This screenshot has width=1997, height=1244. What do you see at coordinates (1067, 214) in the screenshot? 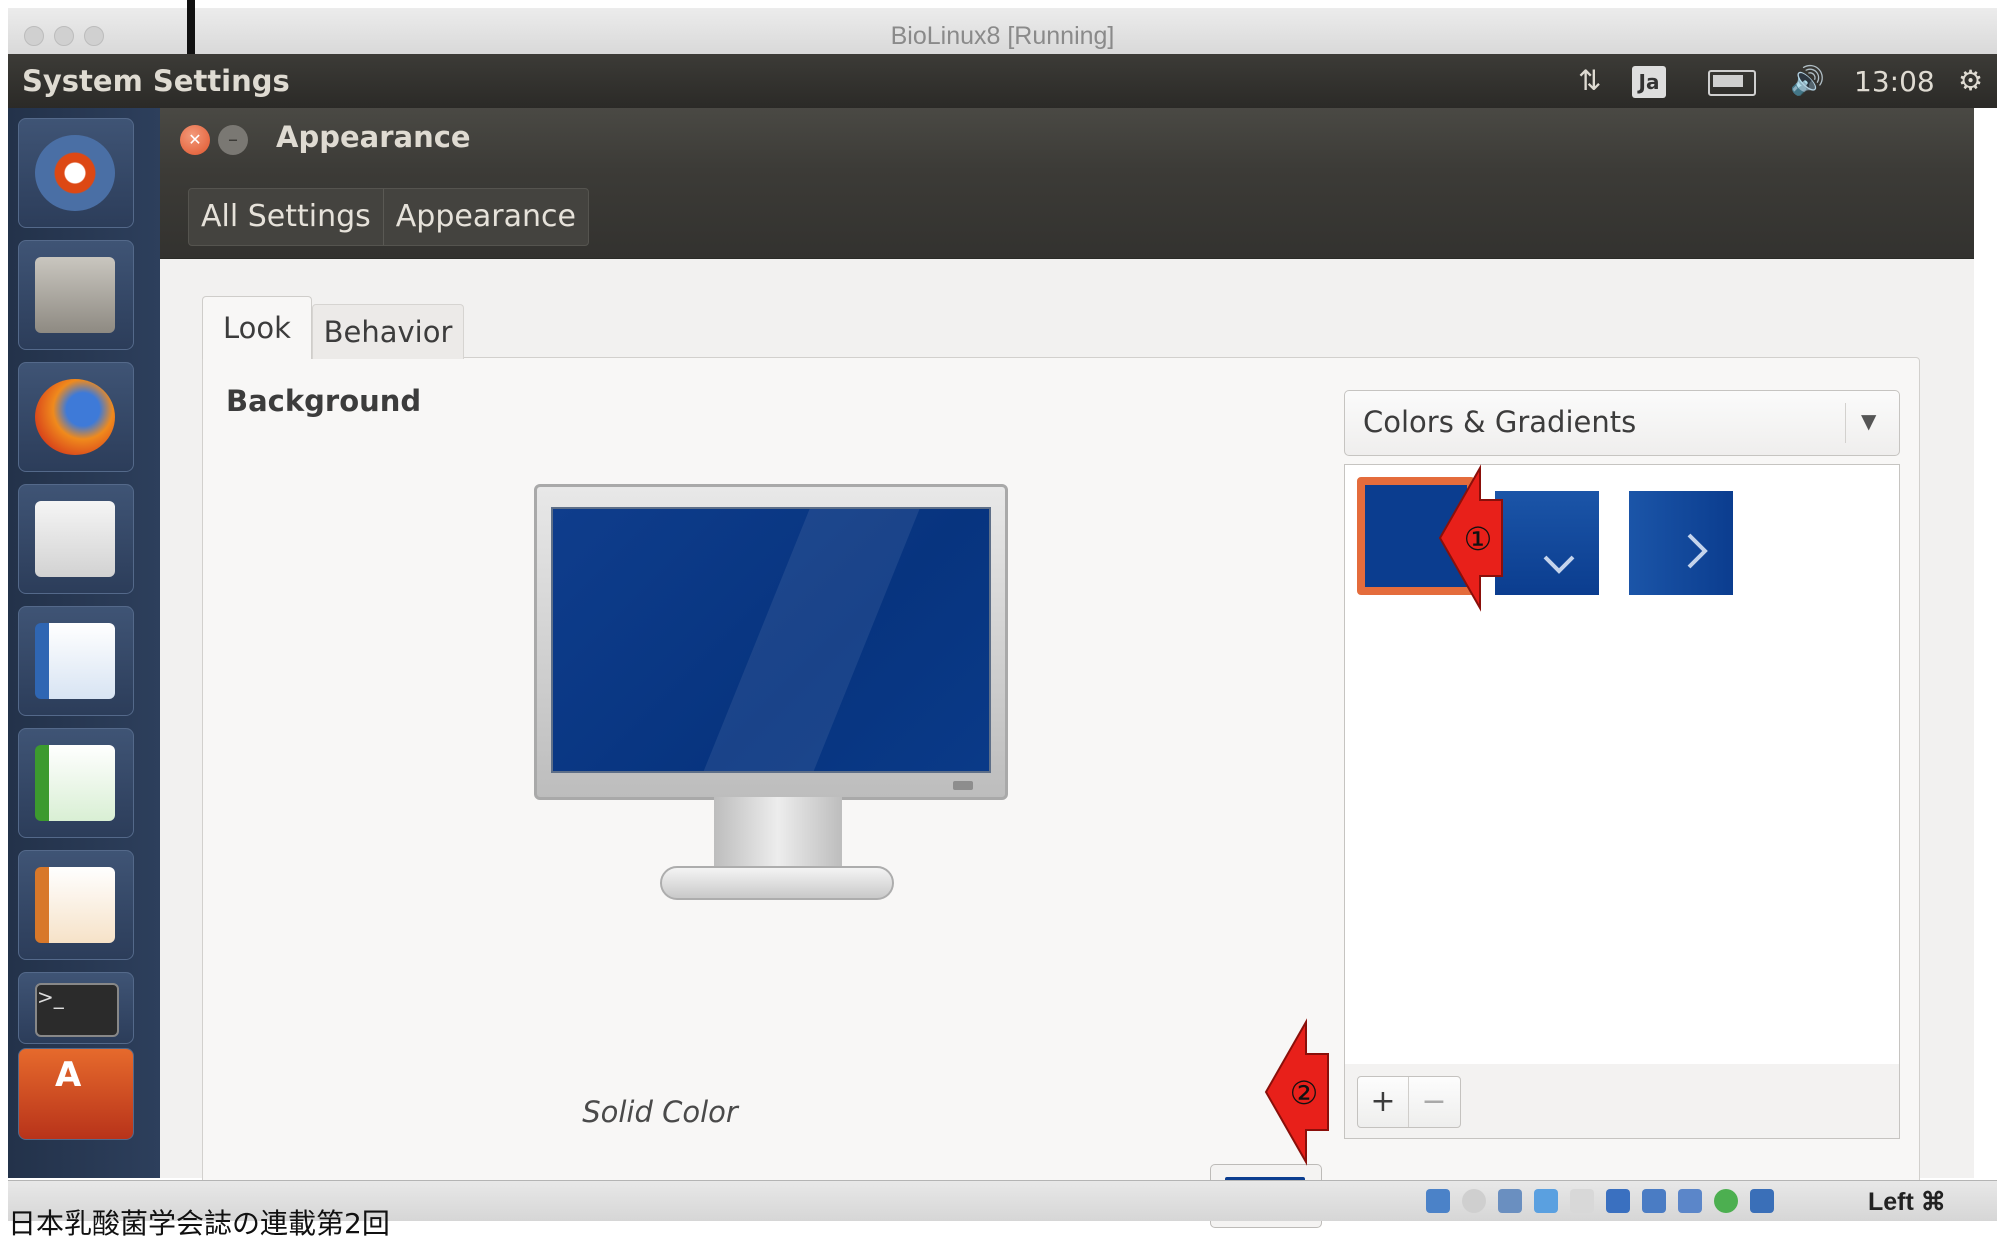
I see `window-toolbar: All Settings Appearance` at bounding box center [1067, 214].